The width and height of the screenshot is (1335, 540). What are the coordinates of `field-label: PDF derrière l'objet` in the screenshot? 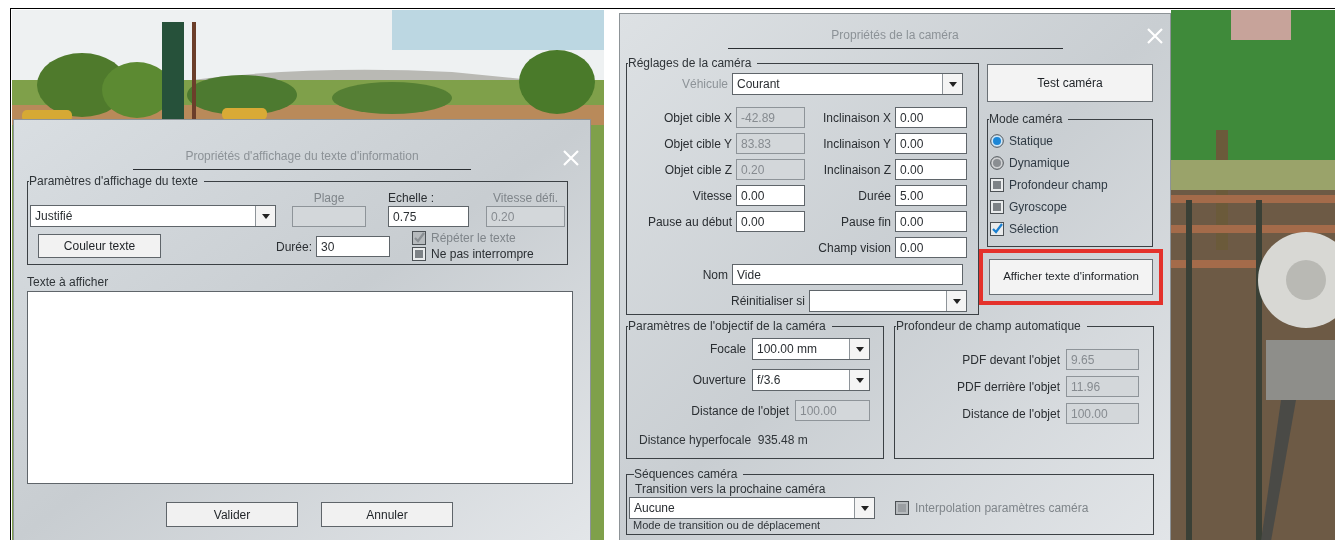 It's located at (1008, 387).